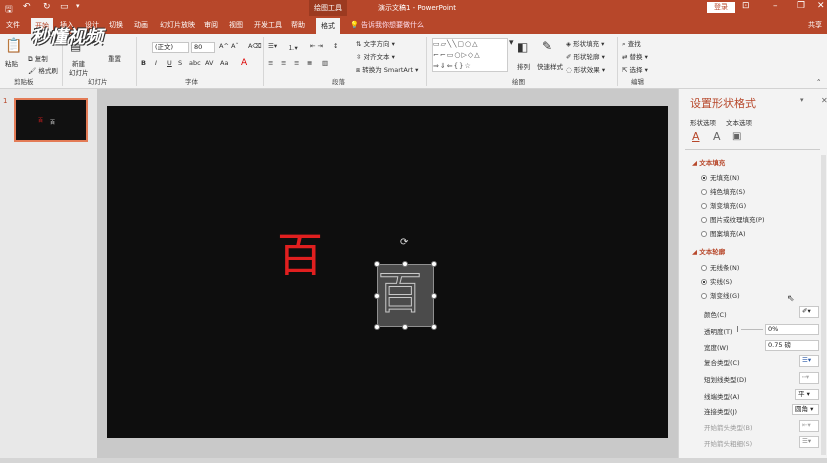 This screenshot has height=463, width=827. Describe the element at coordinates (328, 26) in the screenshot. I see `tab-format: 格式` at that location.